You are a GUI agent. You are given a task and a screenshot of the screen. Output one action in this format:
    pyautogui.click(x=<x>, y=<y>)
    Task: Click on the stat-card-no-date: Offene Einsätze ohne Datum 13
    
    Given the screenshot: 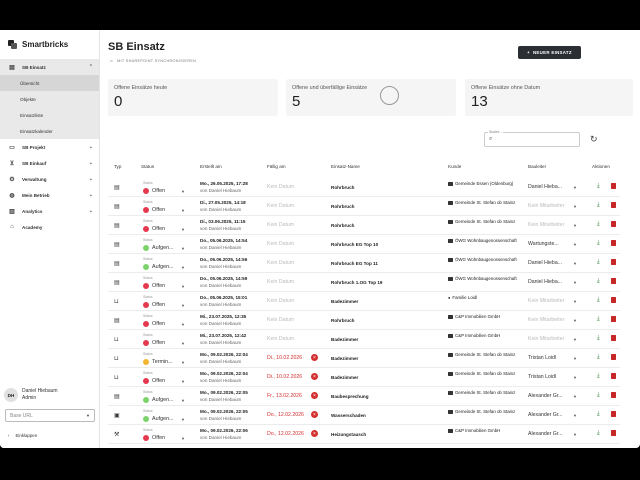 What is the action you would take?
    pyautogui.click(x=549, y=97)
    